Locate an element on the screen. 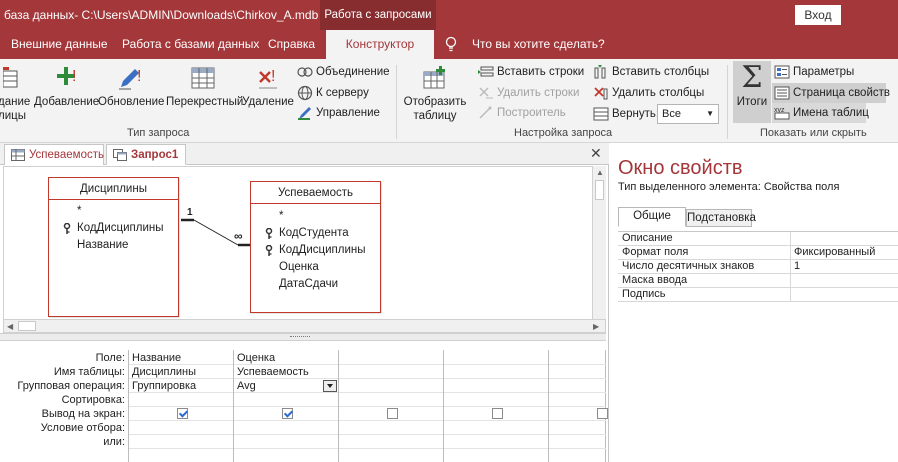 The image size is (898, 462). grid-column-1: Название Дисциплины Группировка is located at coordinates (180, 406).